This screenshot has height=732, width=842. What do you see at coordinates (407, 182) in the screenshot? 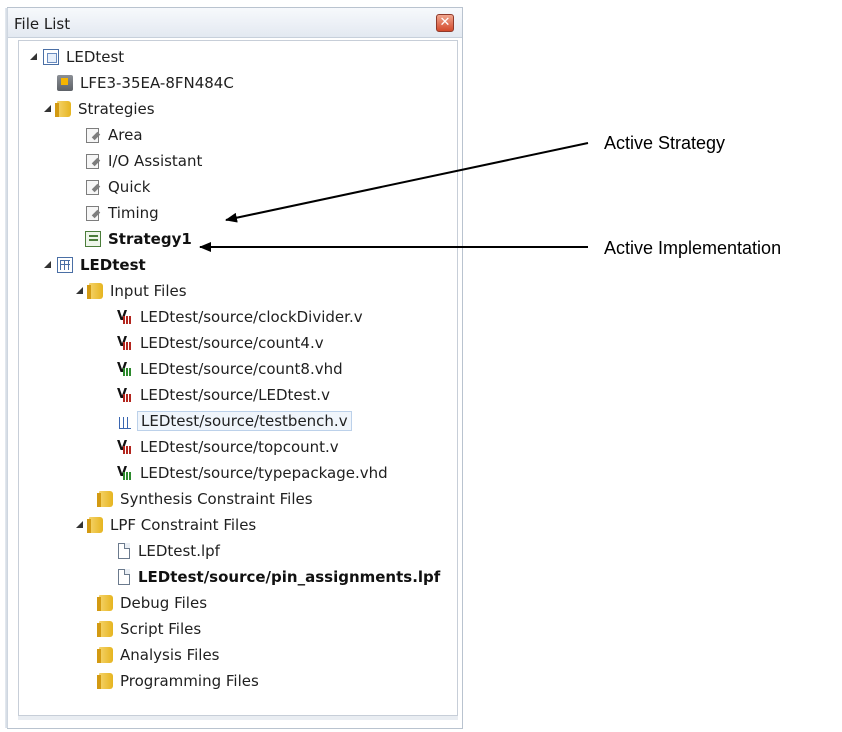
I see `active-strategy-arrow` at bounding box center [407, 182].